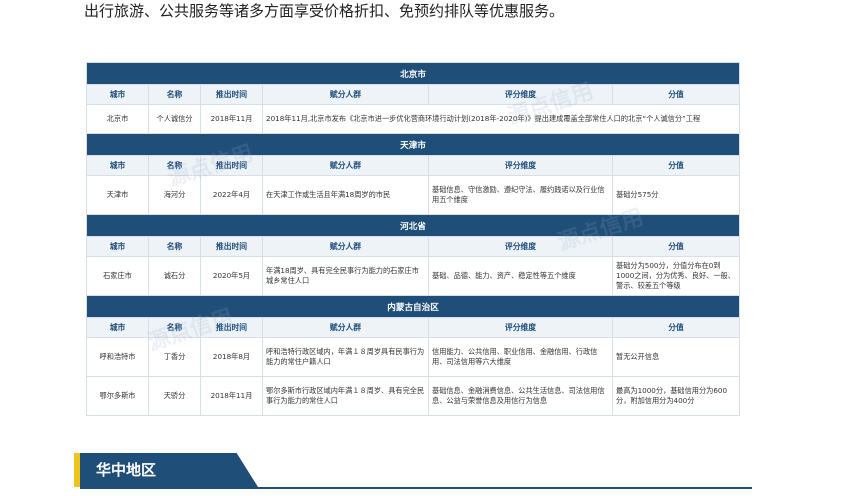 This screenshot has width=841, height=496. I want to click on cell-launch: 2018年8月, so click(231, 357).